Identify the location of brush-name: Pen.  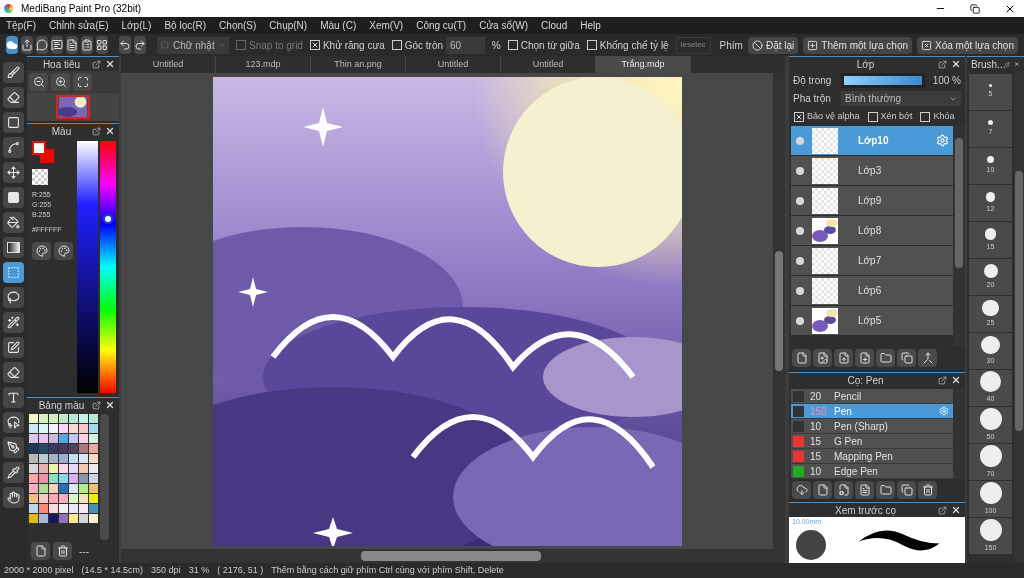
(843, 411).